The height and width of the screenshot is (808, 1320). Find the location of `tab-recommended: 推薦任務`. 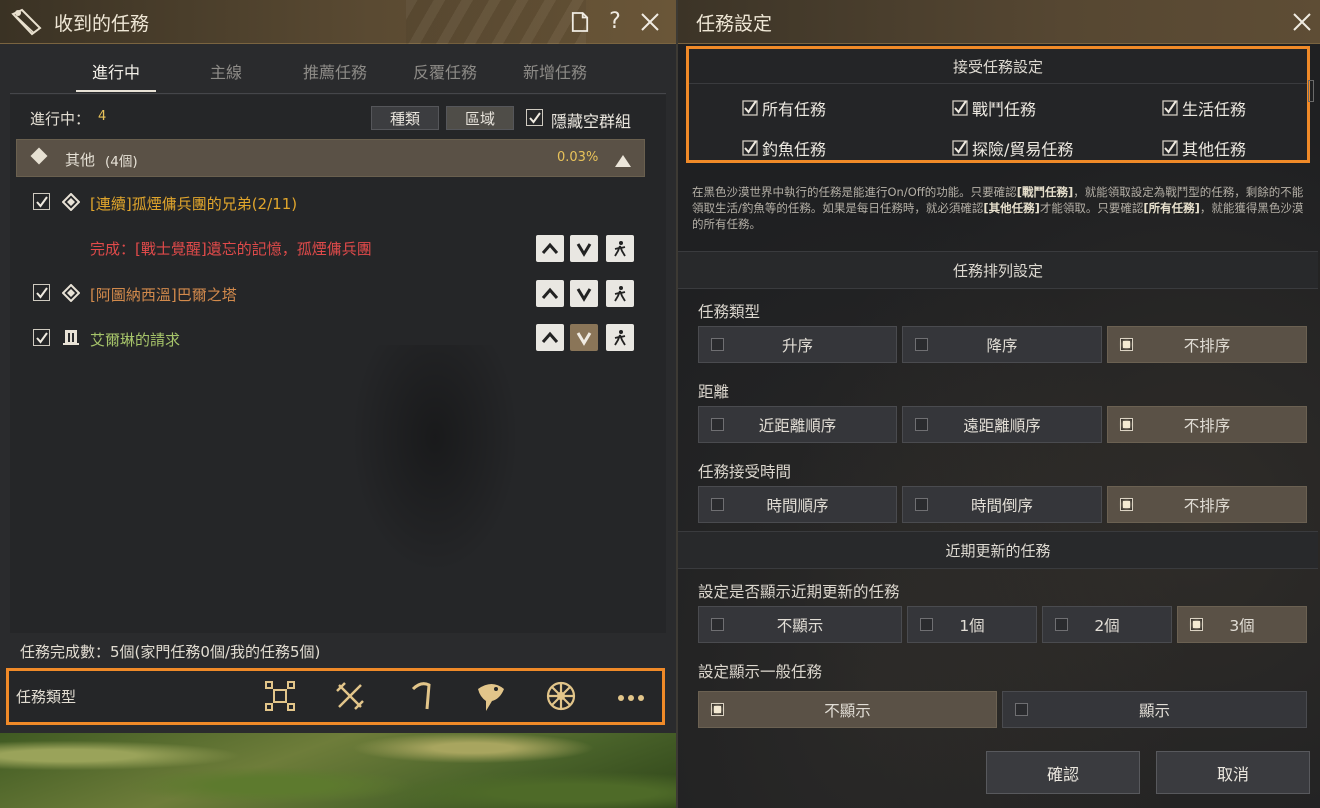

tab-recommended: 推薦任務 is located at coordinates (335, 71).